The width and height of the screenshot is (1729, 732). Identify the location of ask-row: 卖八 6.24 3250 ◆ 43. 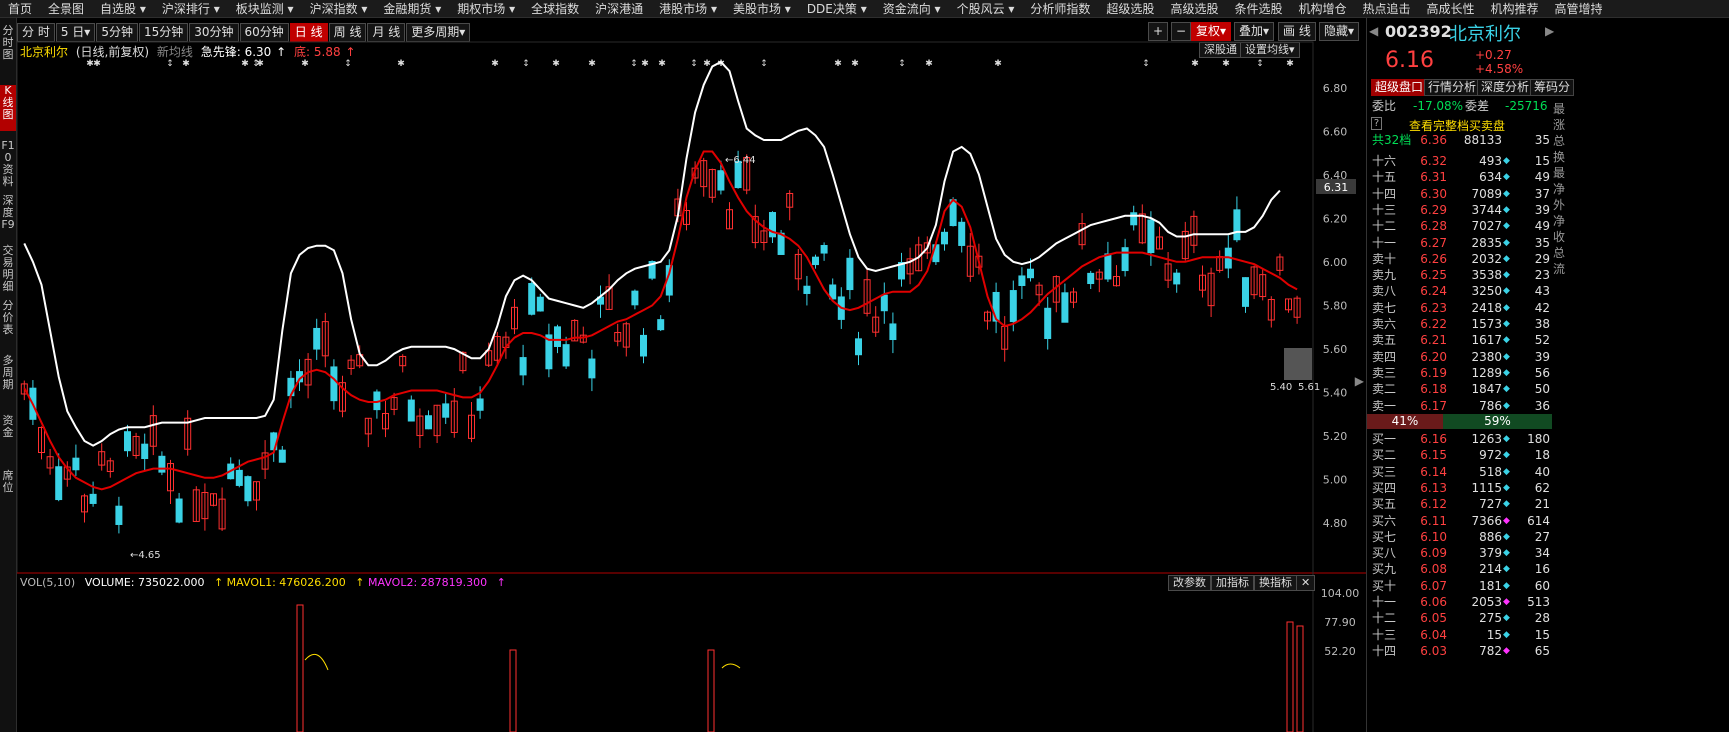
(1459, 291).